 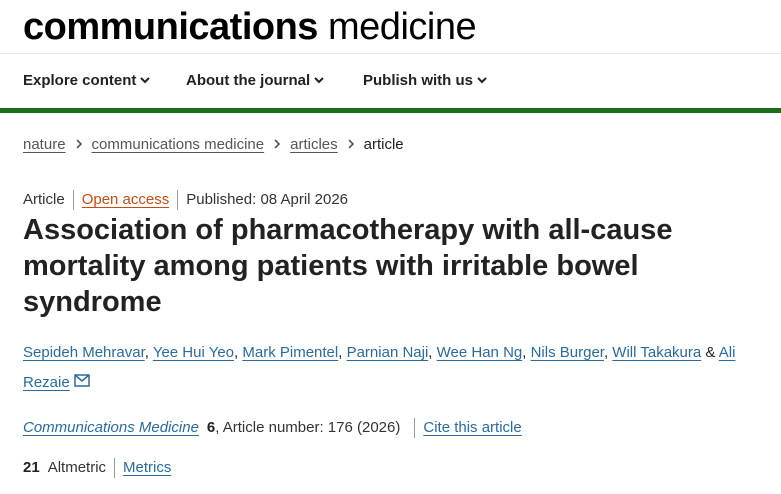 What do you see at coordinates (44, 199) in the screenshot?
I see `article-type: Article` at bounding box center [44, 199].